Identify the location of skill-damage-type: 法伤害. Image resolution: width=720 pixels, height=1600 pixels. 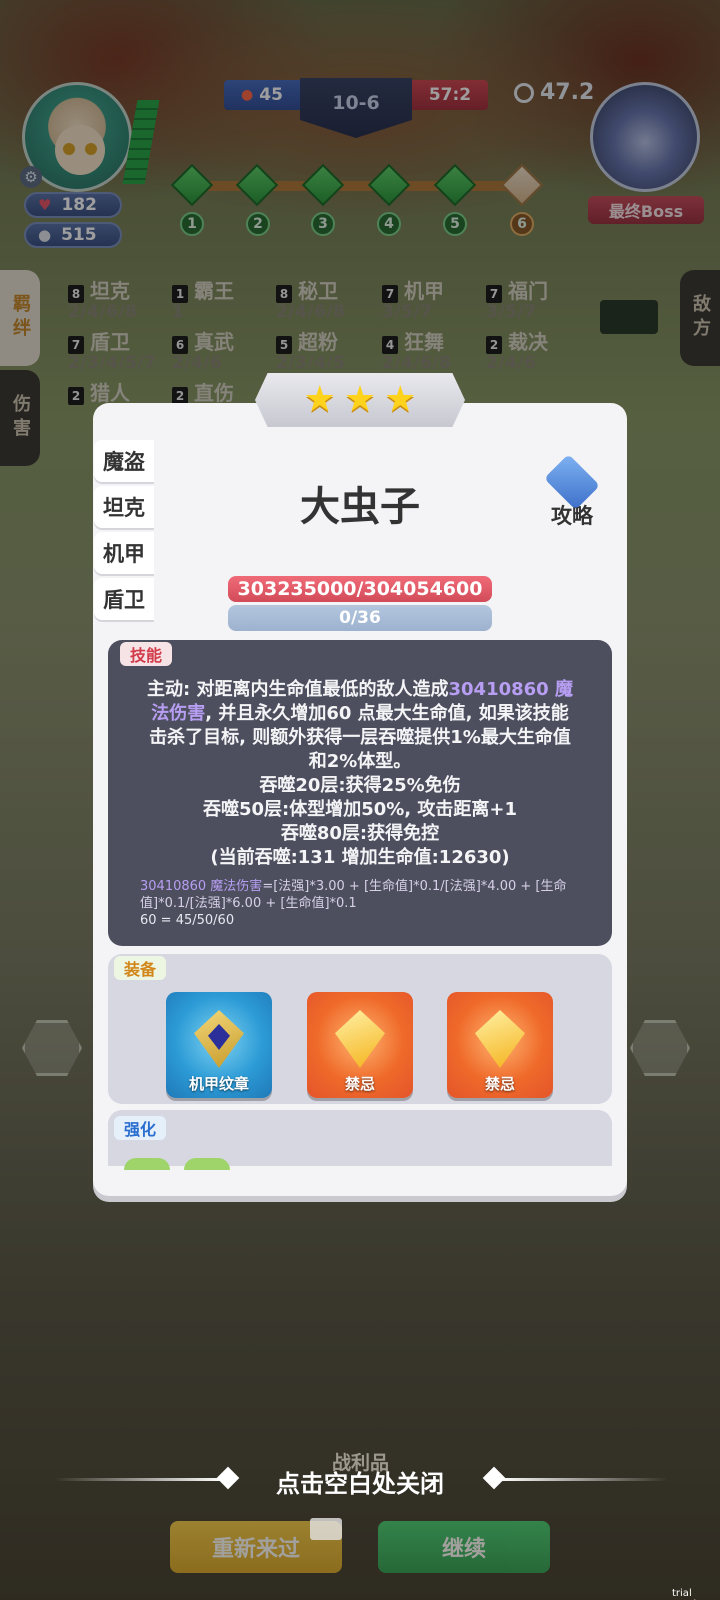
(178, 713).